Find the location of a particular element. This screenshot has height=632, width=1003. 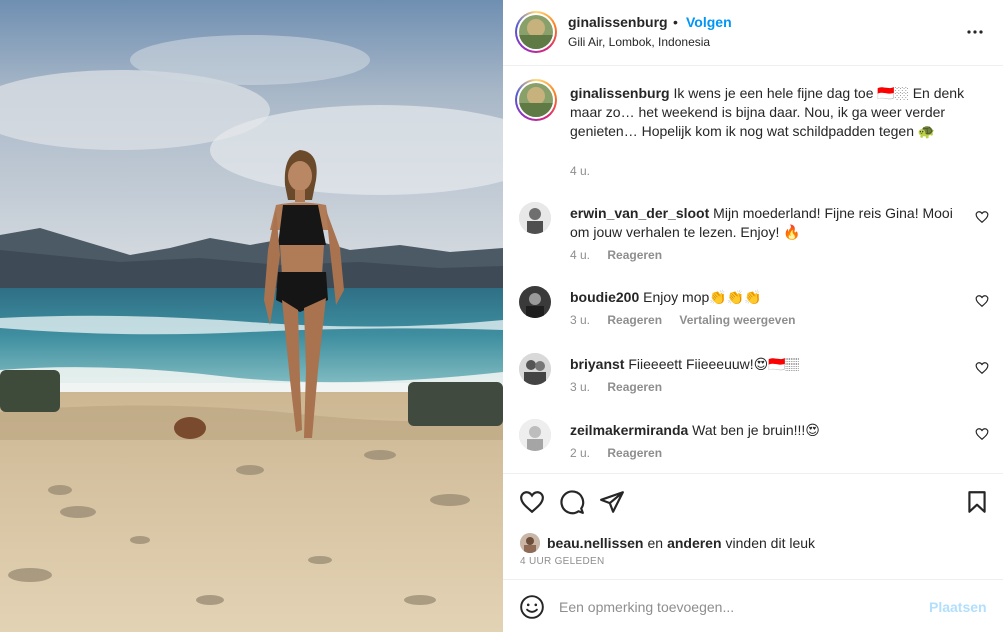

share-paper-plane-icon is located at coordinates (612, 502).